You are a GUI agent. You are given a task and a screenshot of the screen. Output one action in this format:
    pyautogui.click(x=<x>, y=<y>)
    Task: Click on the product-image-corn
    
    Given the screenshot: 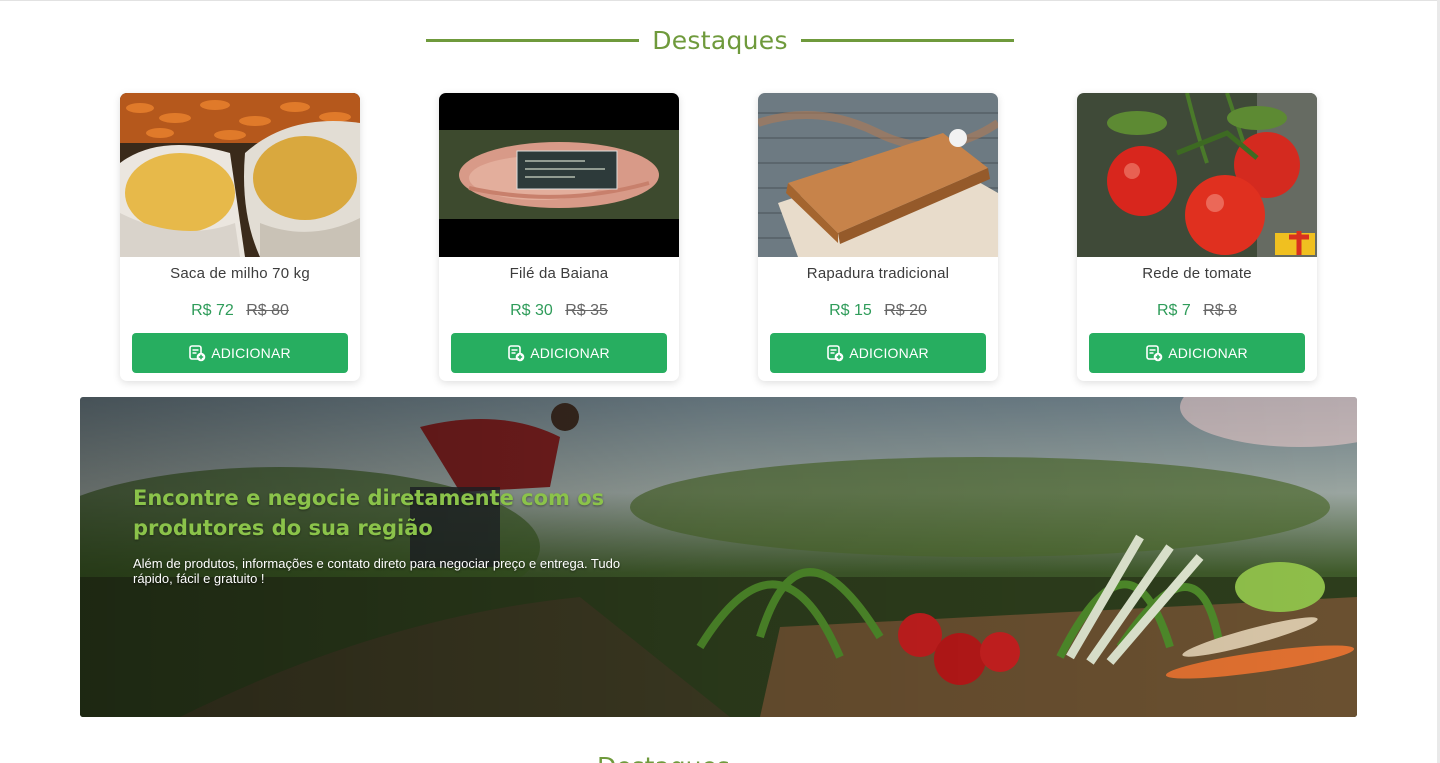 What is the action you would take?
    pyautogui.click(x=240, y=175)
    